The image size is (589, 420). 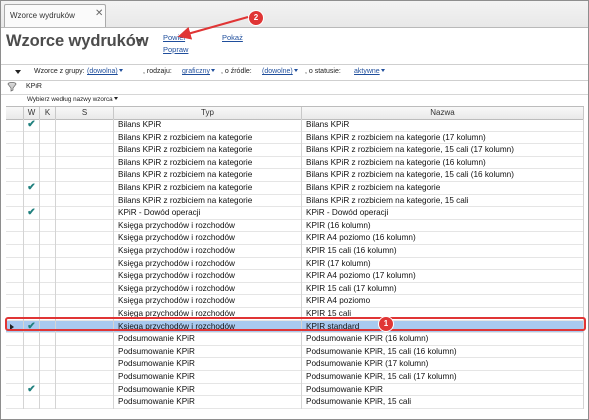 I want to click on close-icon: ✕, so click(x=99, y=13).